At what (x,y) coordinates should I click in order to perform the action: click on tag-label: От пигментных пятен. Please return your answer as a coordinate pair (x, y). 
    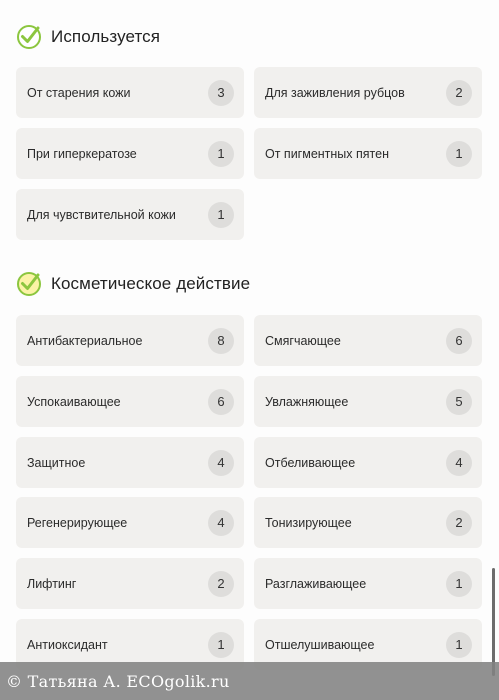
    Looking at the image, I should click on (327, 153).